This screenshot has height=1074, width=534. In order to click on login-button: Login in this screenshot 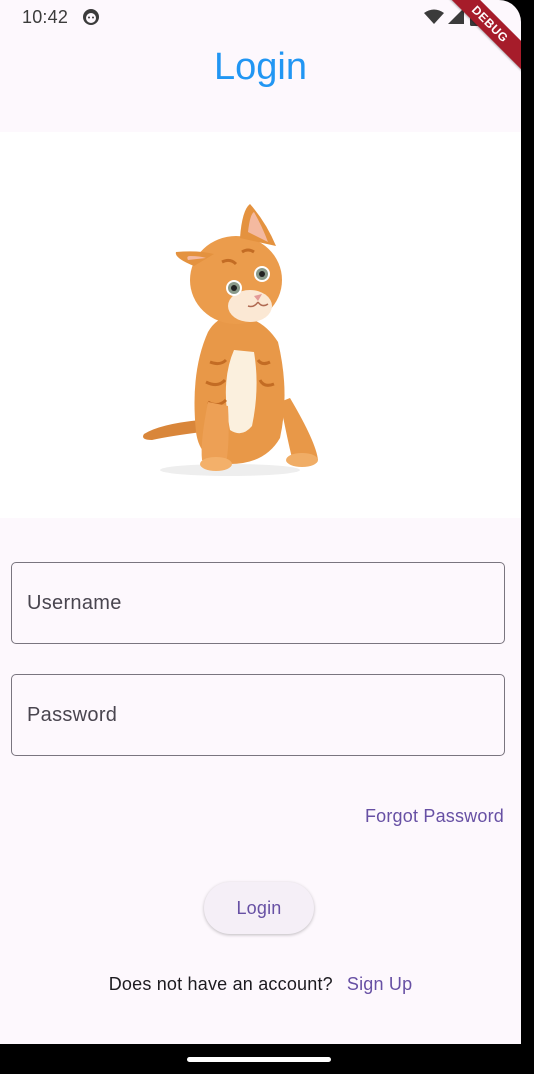, I will do `click(259, 908)`.